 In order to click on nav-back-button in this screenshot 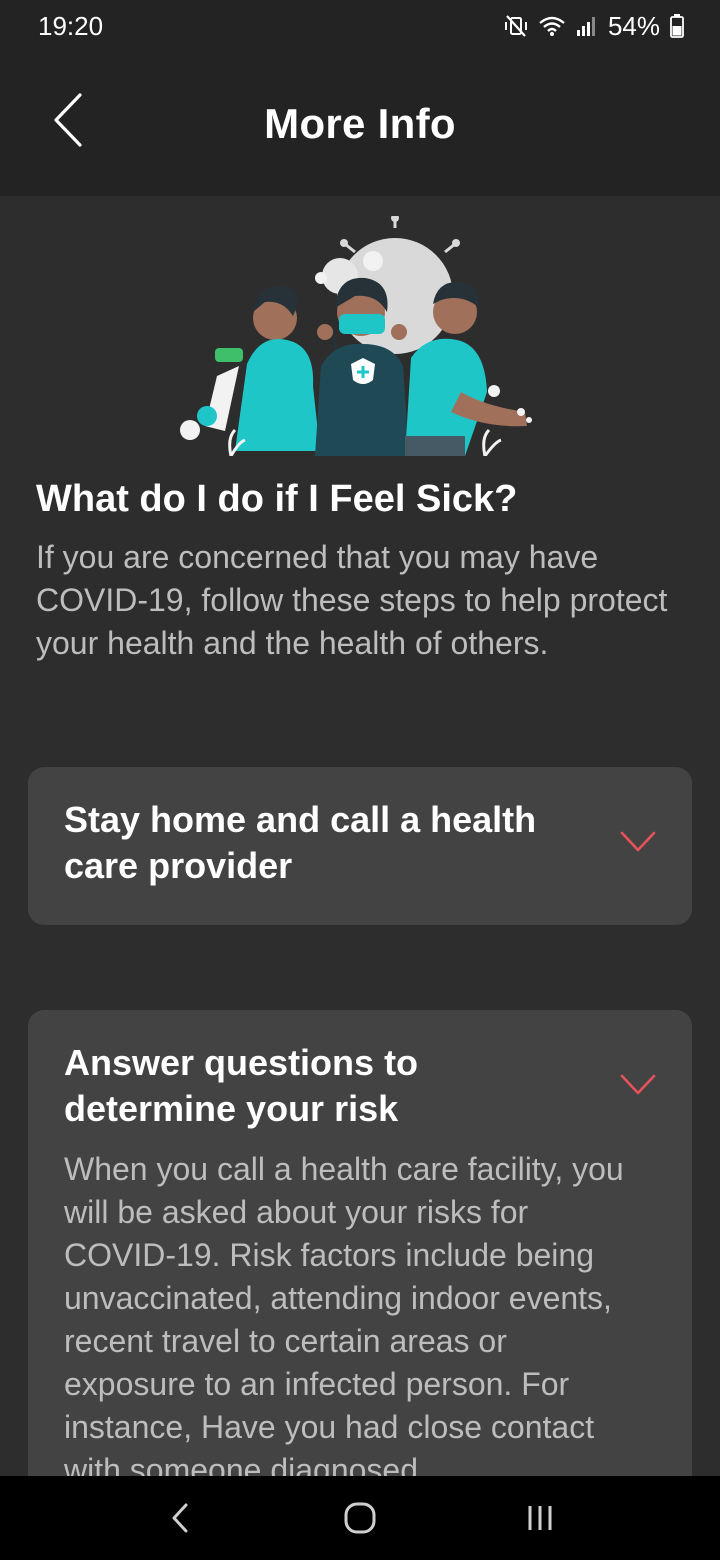, I will do `click(180, 1518)`.